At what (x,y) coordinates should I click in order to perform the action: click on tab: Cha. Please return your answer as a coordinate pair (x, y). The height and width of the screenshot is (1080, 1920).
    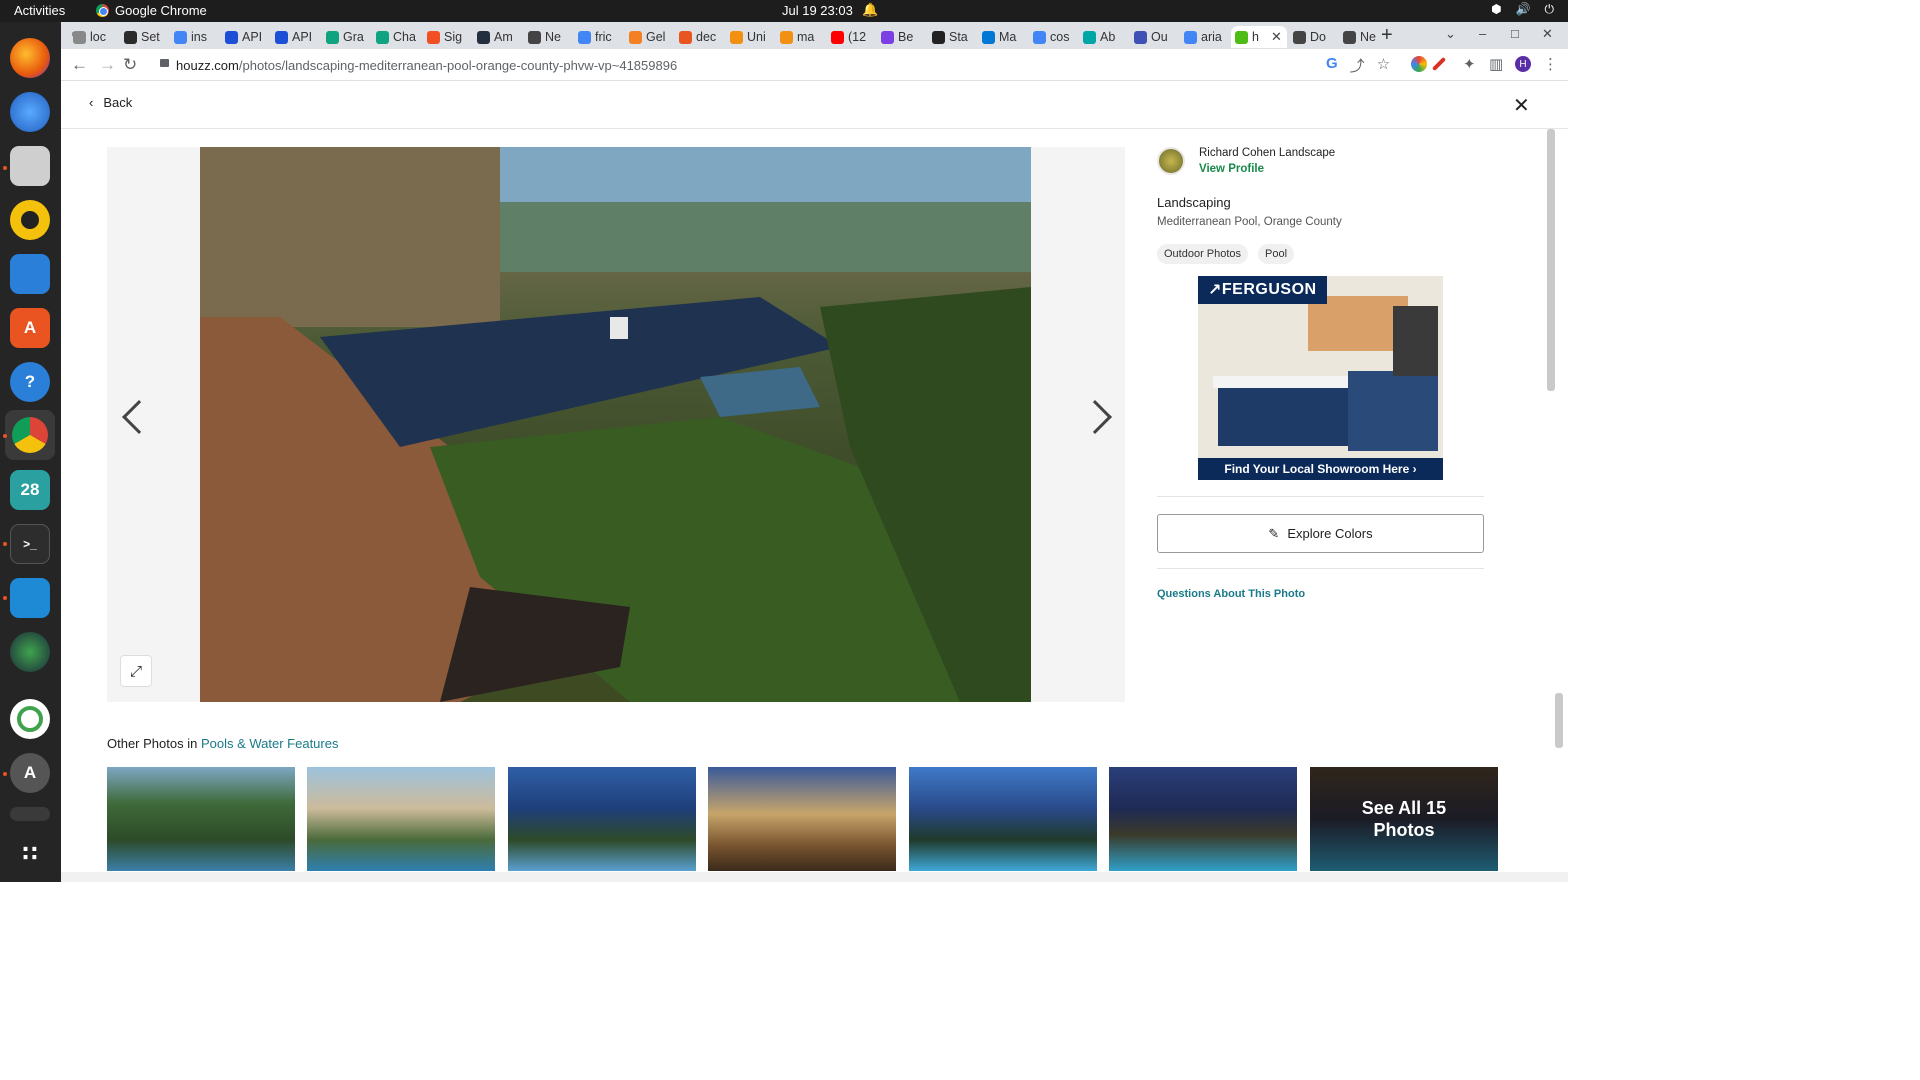
    Looking at the image, I should click on (396, 37).